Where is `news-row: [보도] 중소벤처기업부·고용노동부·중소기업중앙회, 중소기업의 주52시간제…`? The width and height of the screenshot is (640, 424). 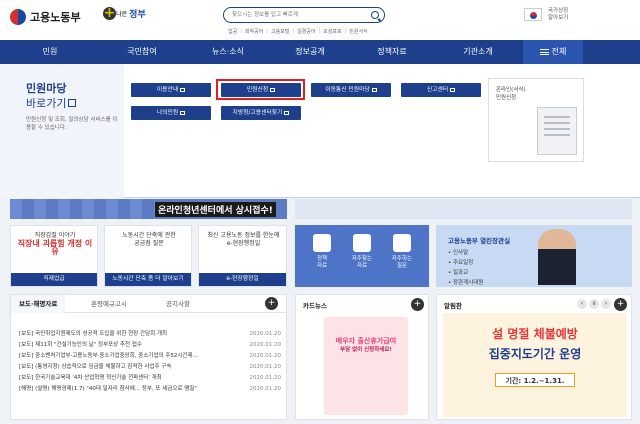 news-row: [보도] 중소벤처기업부·고용노동부·중소기업중앙회, 중소기업의 주52시간제… is located at coordinates (150, 356).